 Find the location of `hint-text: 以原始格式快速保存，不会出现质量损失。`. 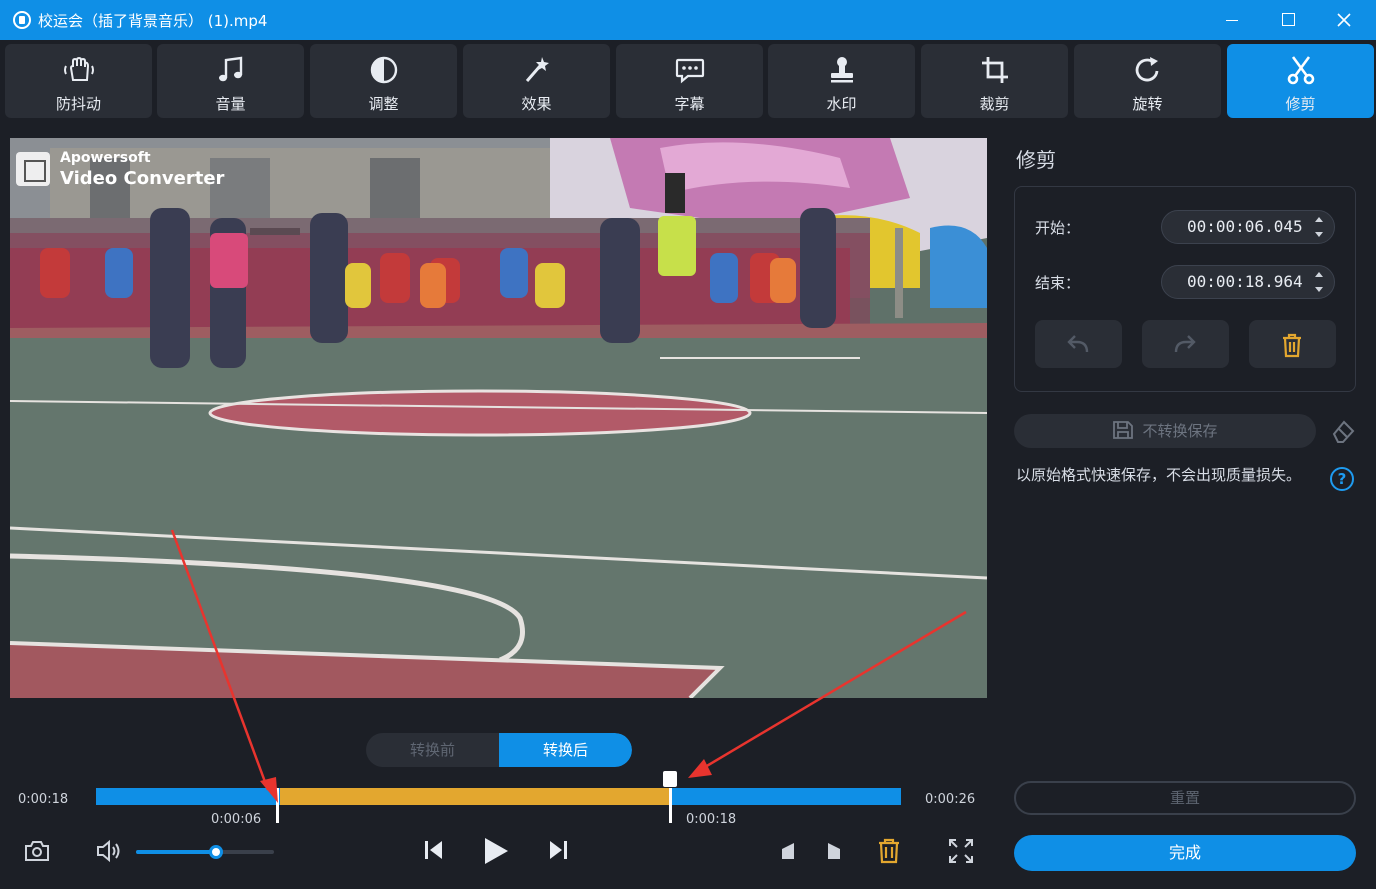

hint-text: 以原始格式快速保存，不会出现质量损失。 is located at coordinates (1159, 475).